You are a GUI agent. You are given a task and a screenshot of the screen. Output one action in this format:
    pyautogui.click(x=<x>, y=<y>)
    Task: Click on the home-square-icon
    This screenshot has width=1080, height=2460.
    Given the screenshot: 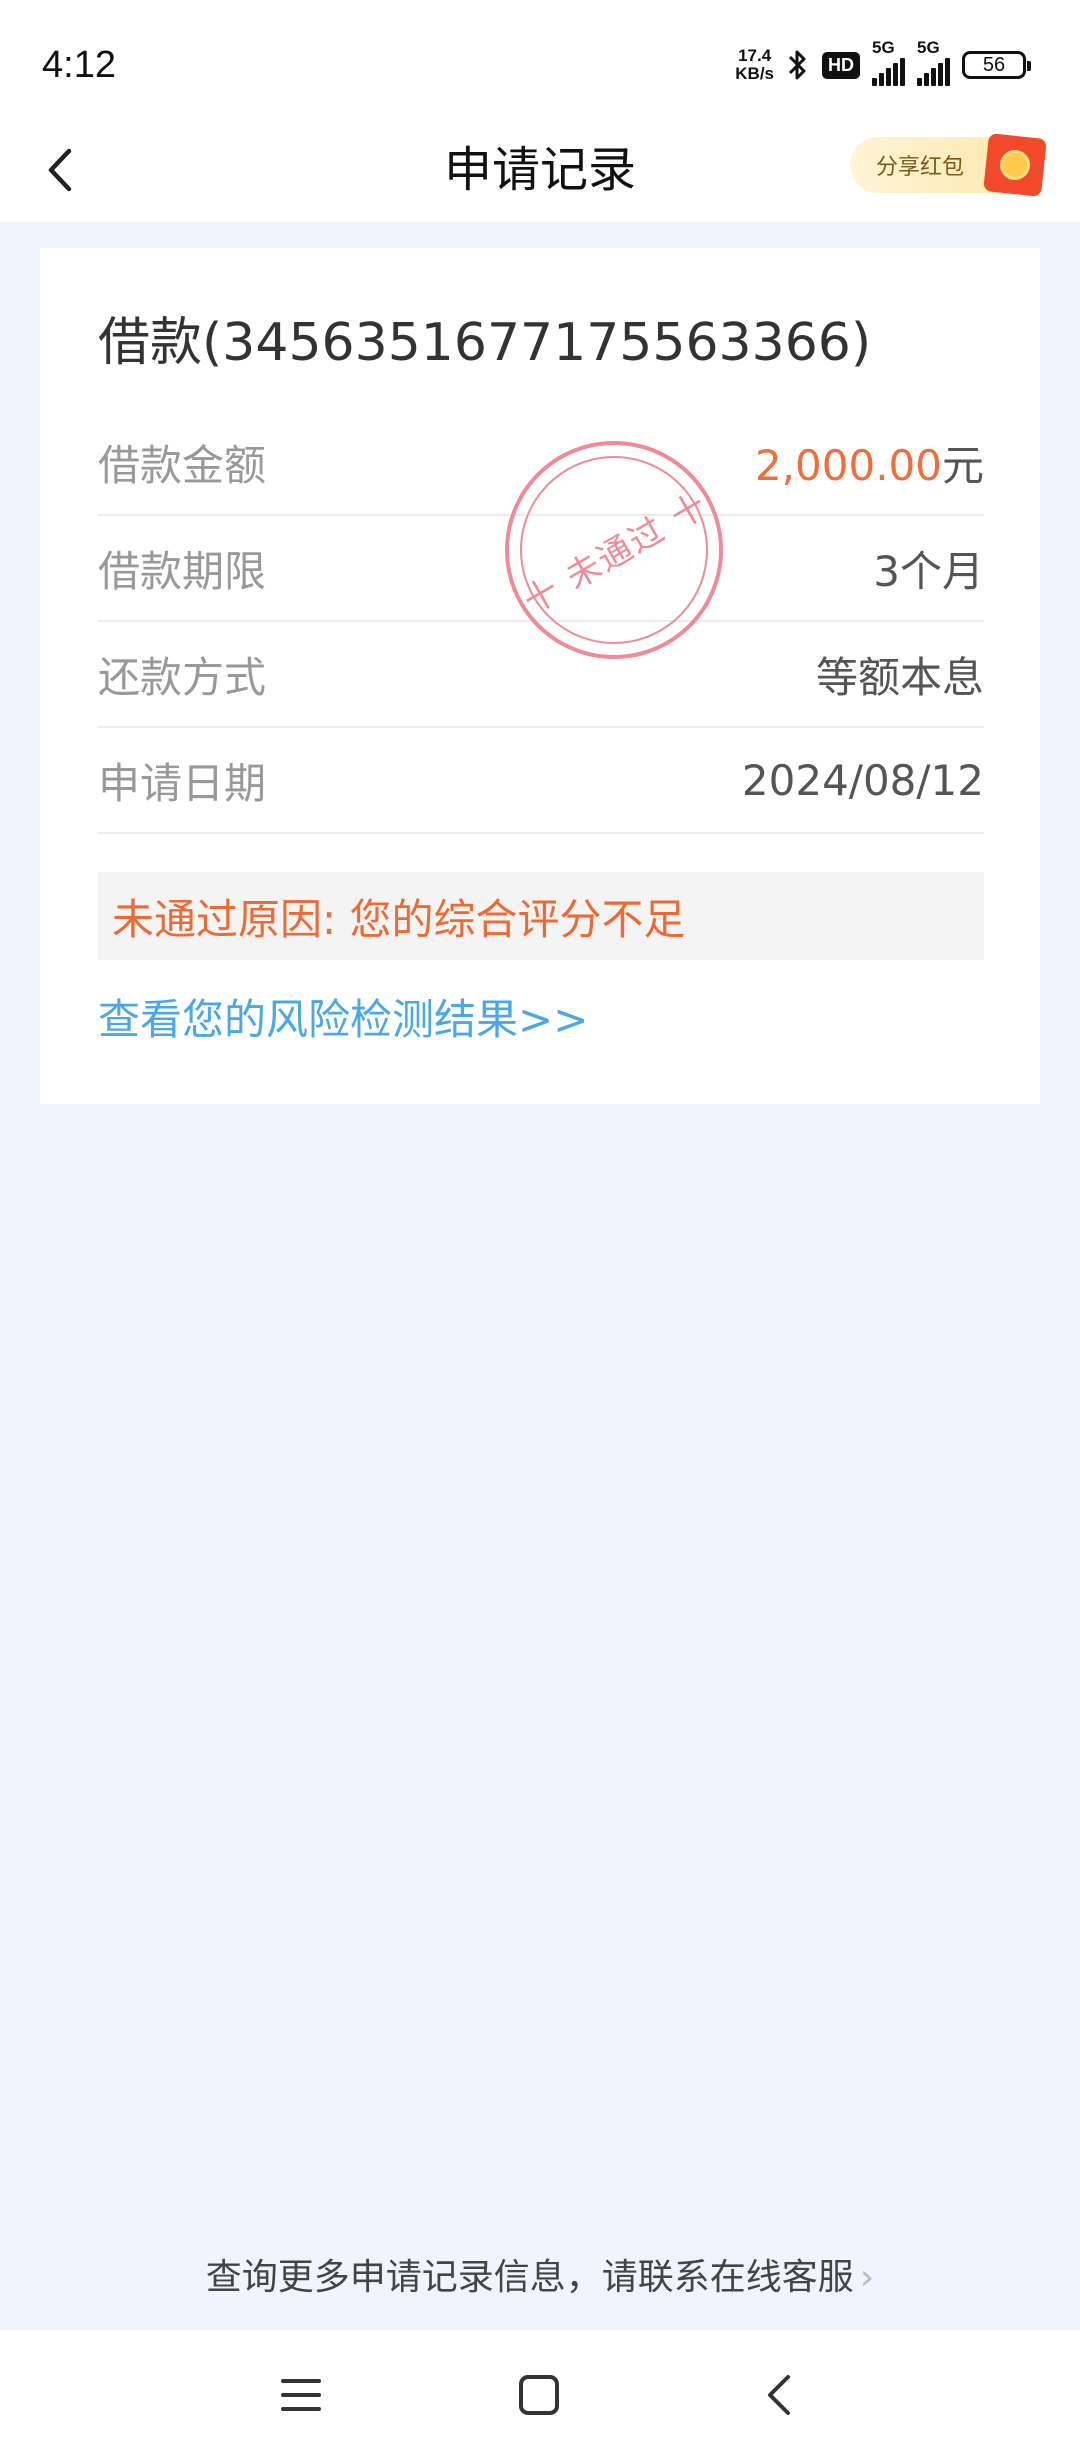 What is the action you would take?
    pyautogui.click(x=539, y=2395)
    